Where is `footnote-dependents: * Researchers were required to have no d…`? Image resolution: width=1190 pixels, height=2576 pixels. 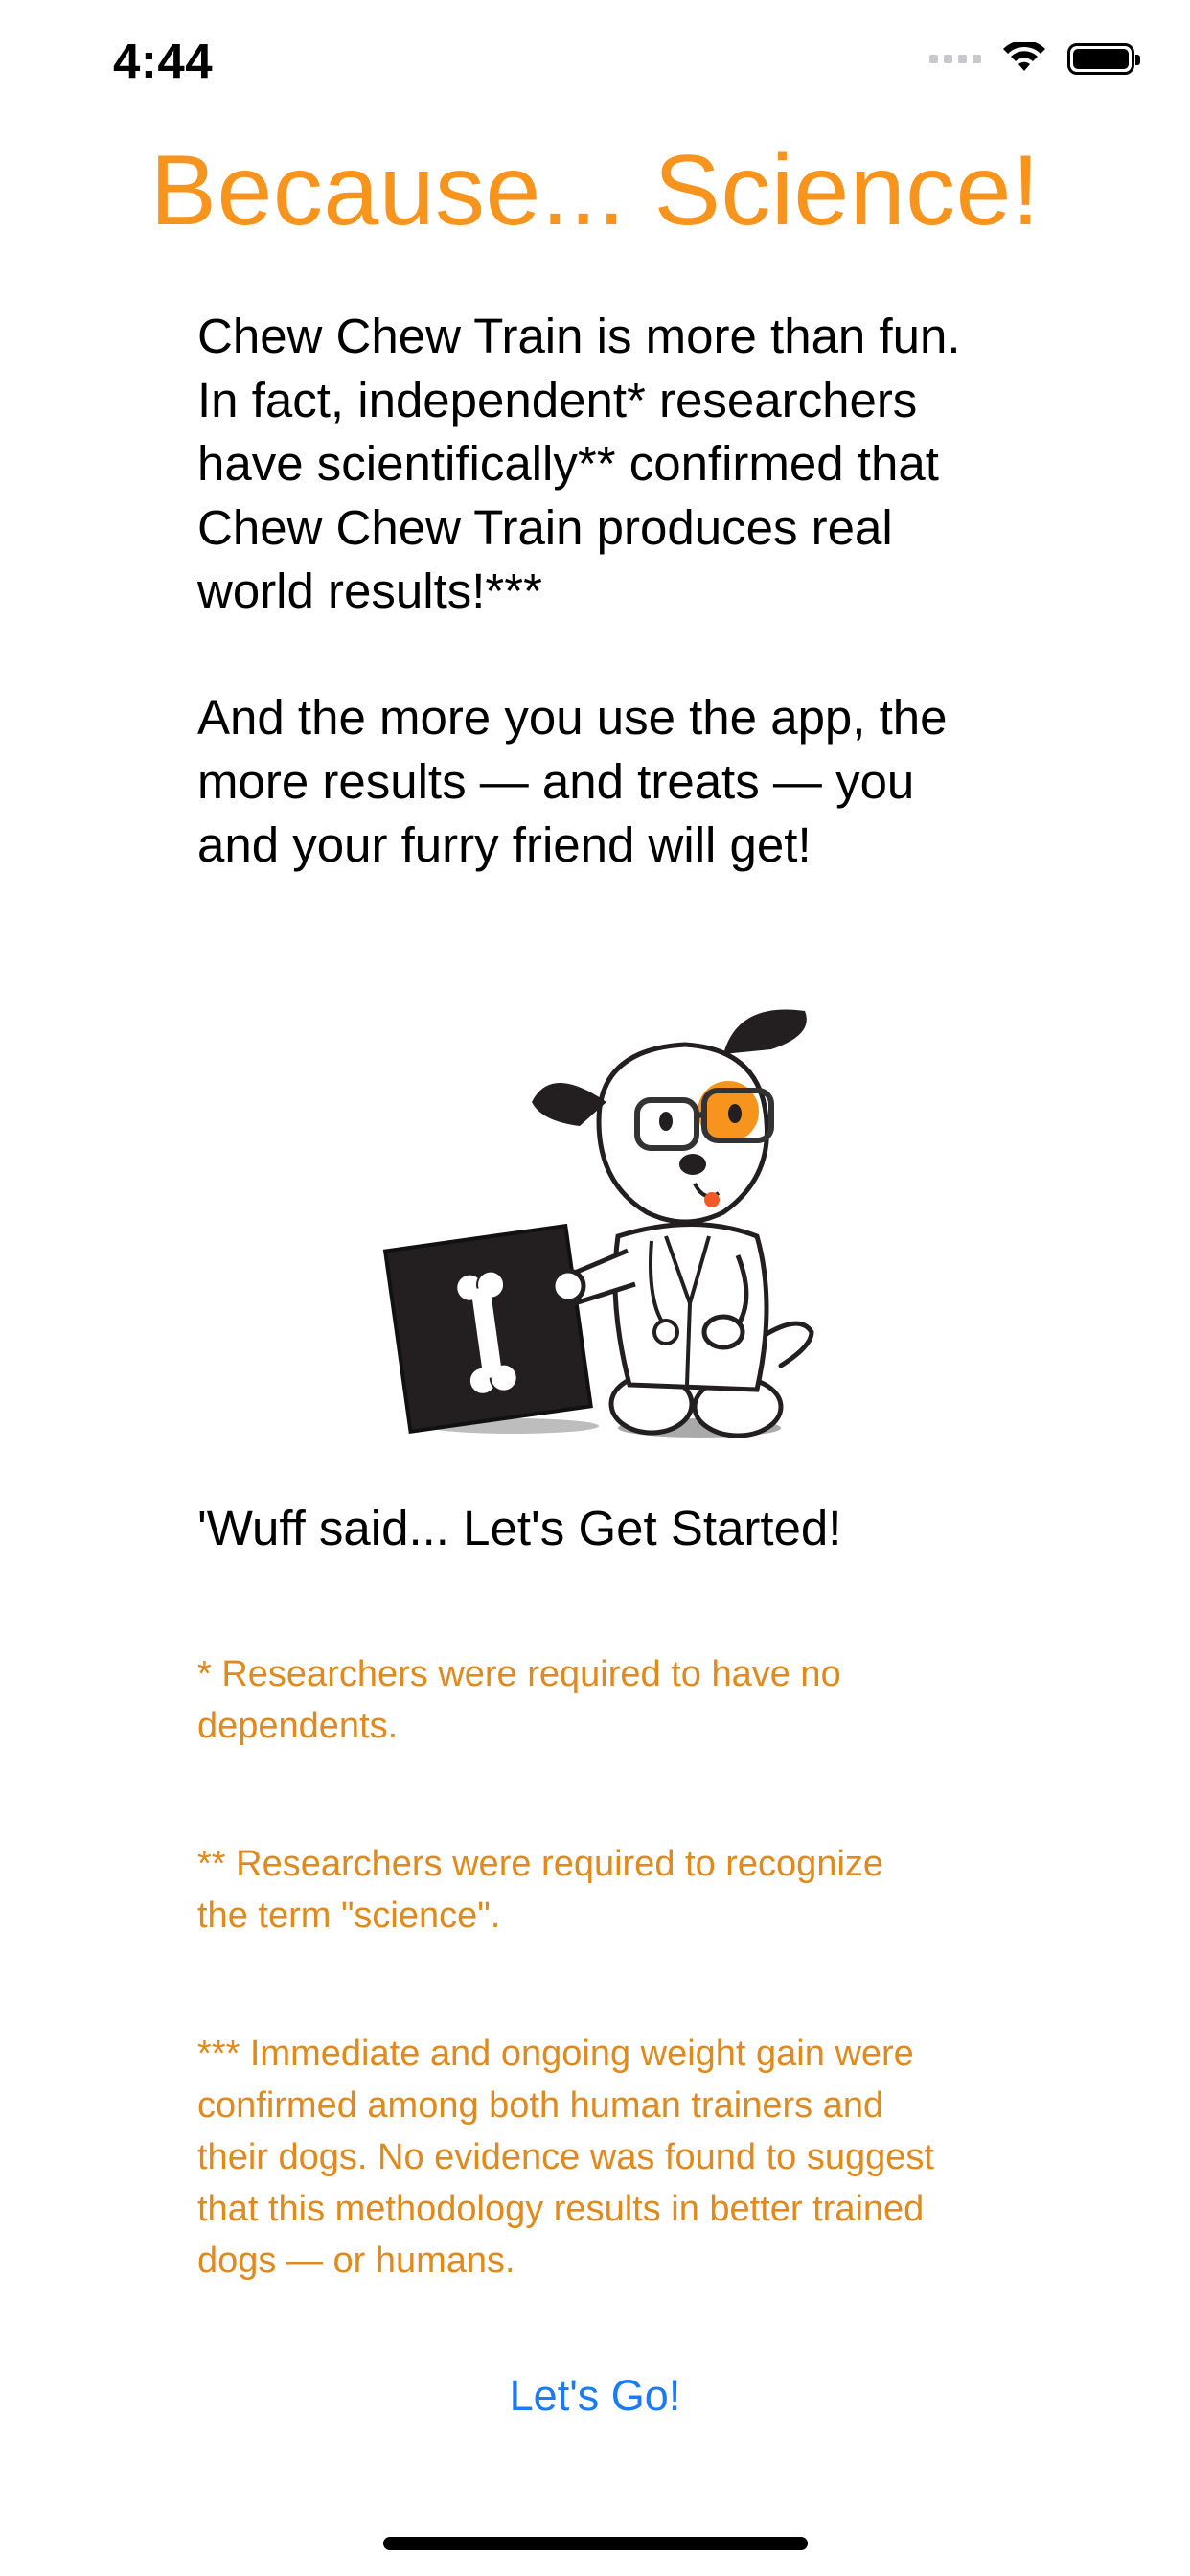
footnote-dependents: * Researchers were required to have no d… is located at coordinates (519, 1700).